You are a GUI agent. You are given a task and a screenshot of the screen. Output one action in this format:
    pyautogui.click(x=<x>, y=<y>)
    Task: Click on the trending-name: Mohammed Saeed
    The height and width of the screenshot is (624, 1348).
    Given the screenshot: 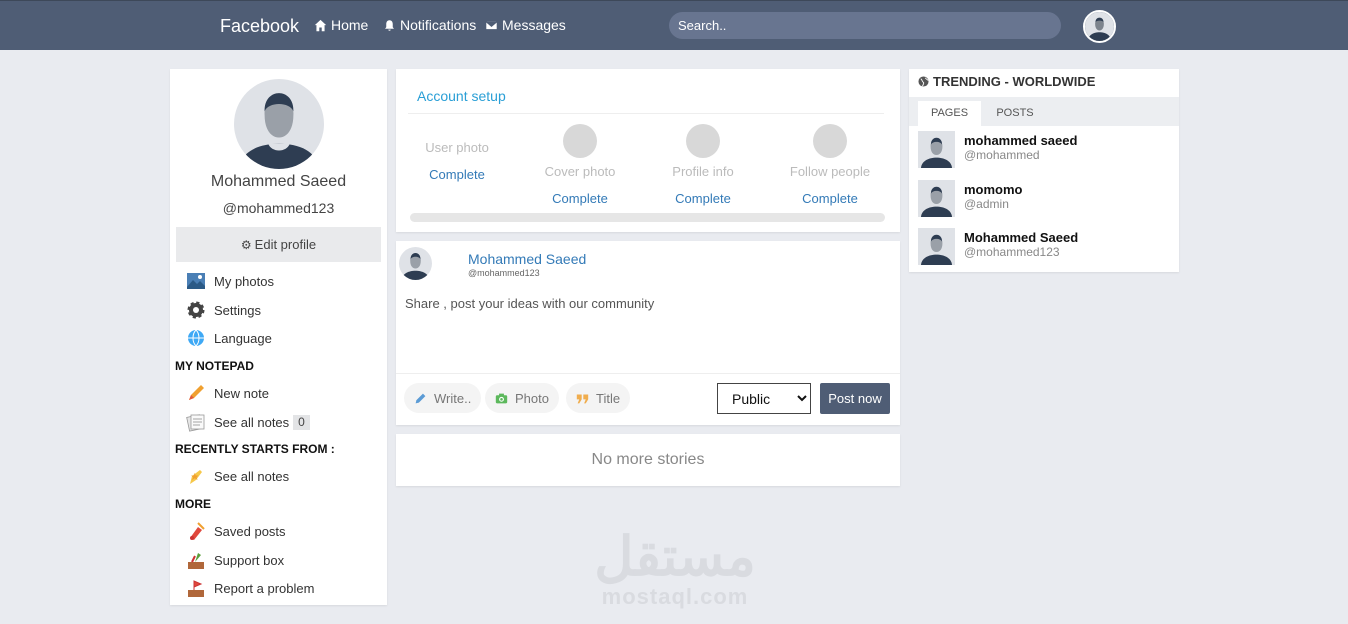 What is the action you would take?
    pyautogui.click(x=1021, y=237)
    